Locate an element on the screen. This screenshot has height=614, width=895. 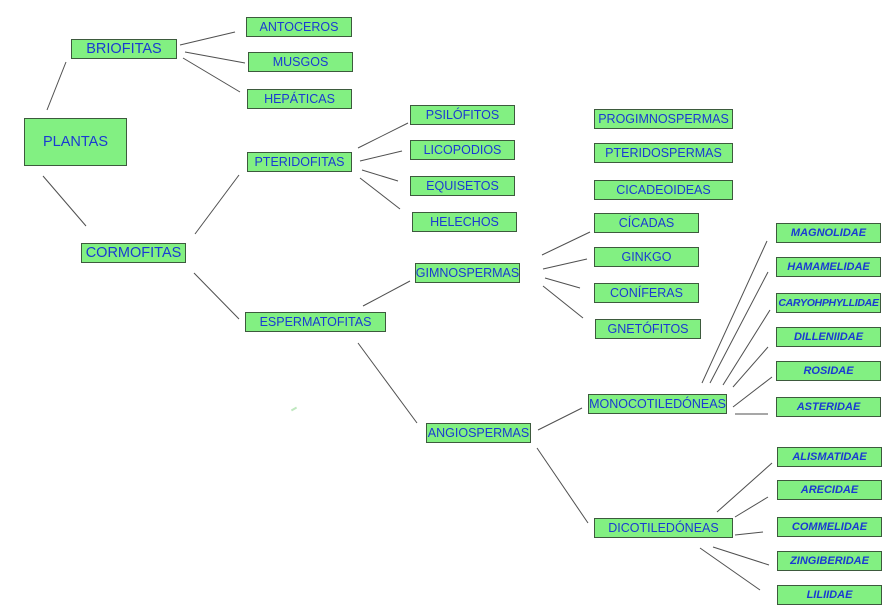
edge-pteridofitas-psilofitos is located at coordinates (383, 135).